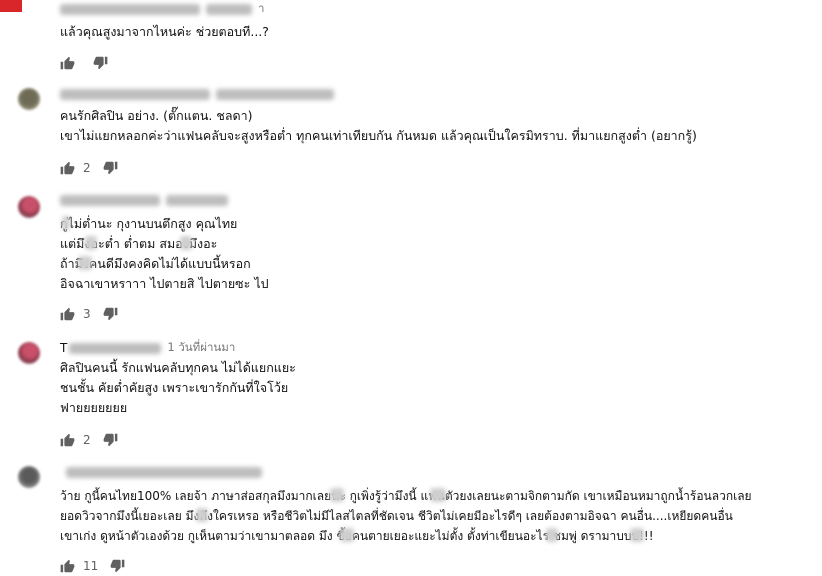  I want to click on comment-line: ฟายยยยยยย, so click(94, 407).